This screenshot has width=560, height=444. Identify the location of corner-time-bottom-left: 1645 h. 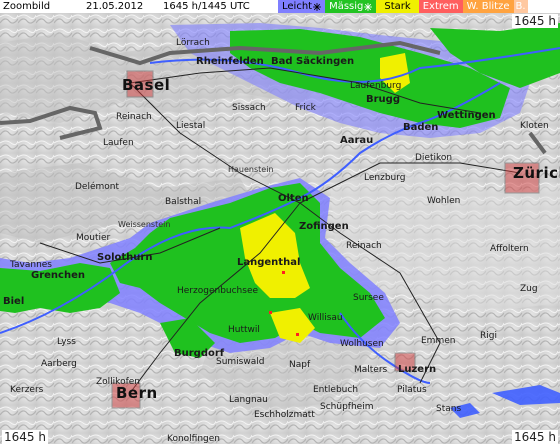
(25, 437).